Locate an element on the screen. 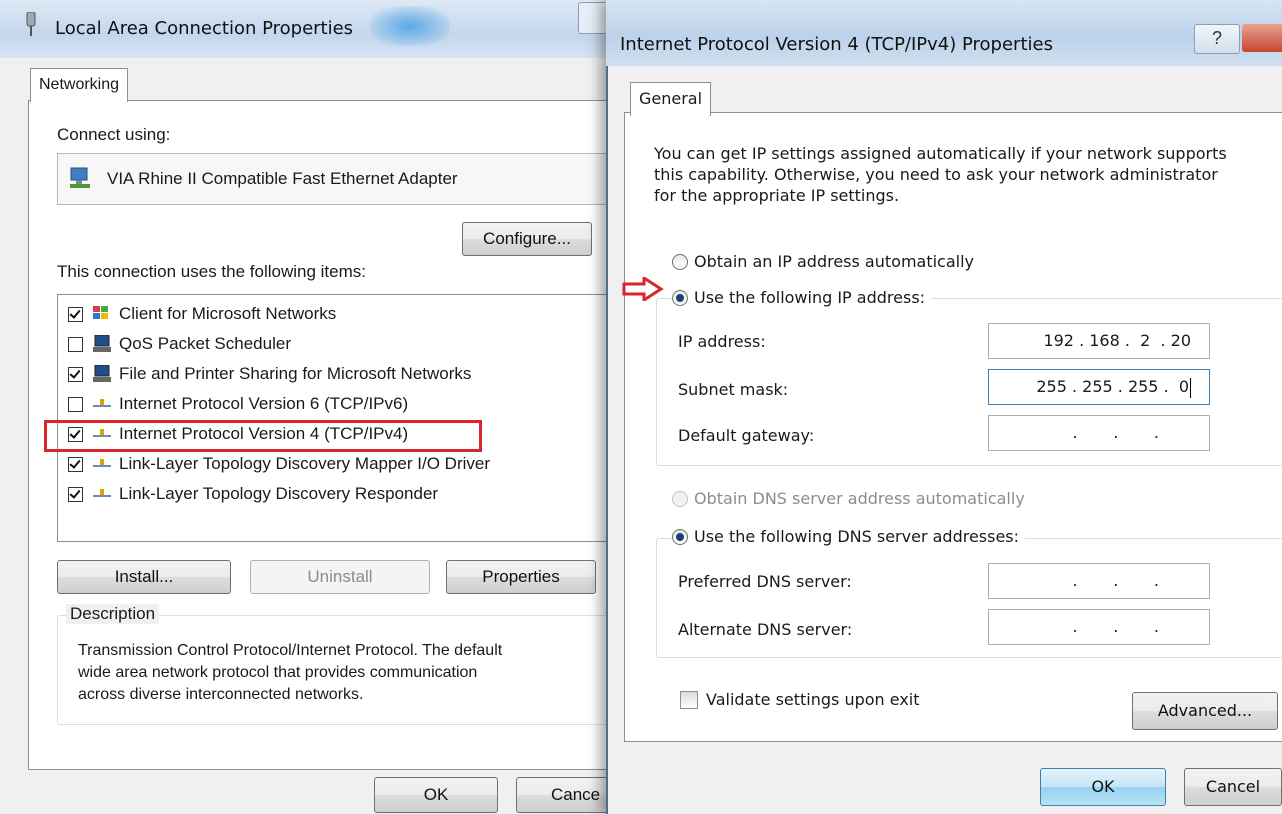 The height and width of the screenshot is (814, 1282). validate-label: Validate settings upon exit is located at coordinates (813, 699).